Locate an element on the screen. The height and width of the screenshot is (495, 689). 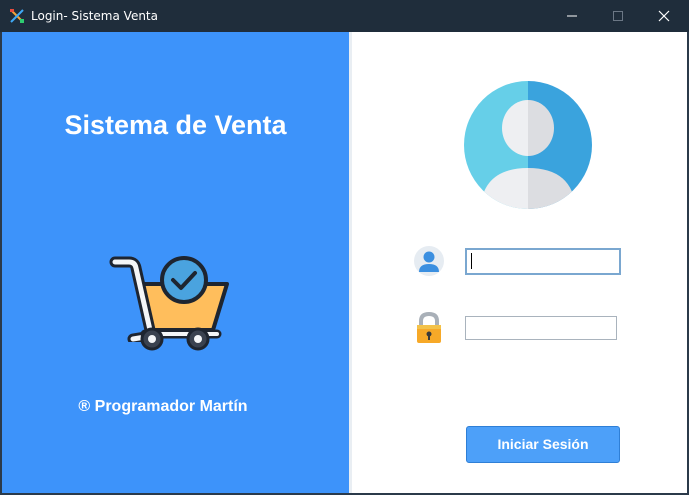
maximize-button is located at coordinates (618, 16).